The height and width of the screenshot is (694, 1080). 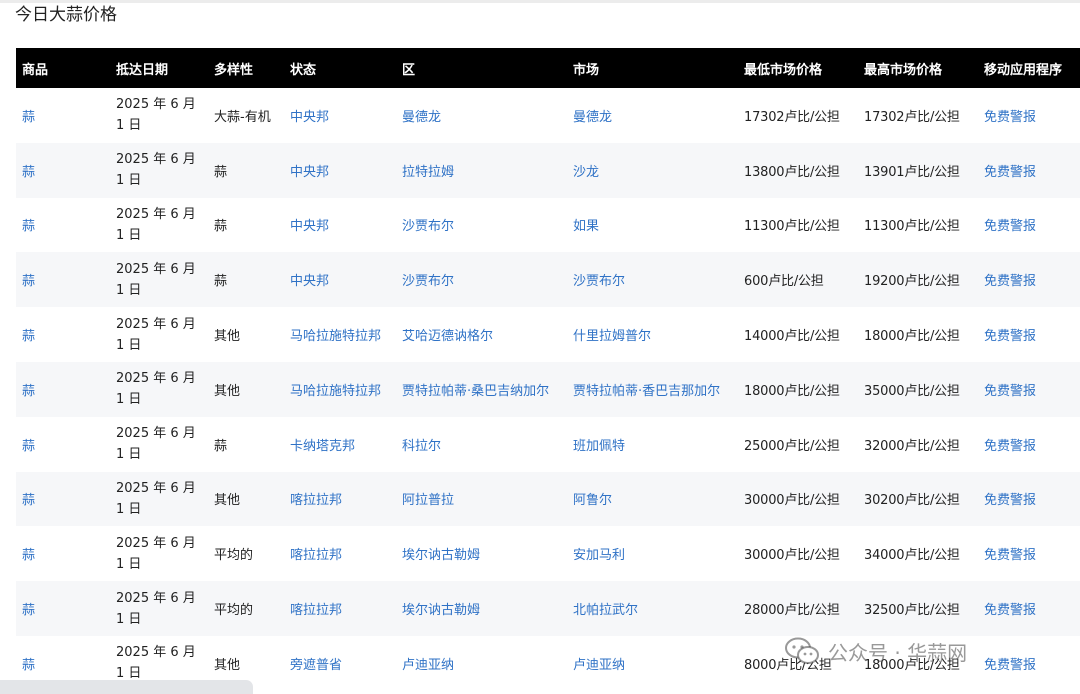 I want to click on cell-district: 科拉尔, so click(x=481, y=444).